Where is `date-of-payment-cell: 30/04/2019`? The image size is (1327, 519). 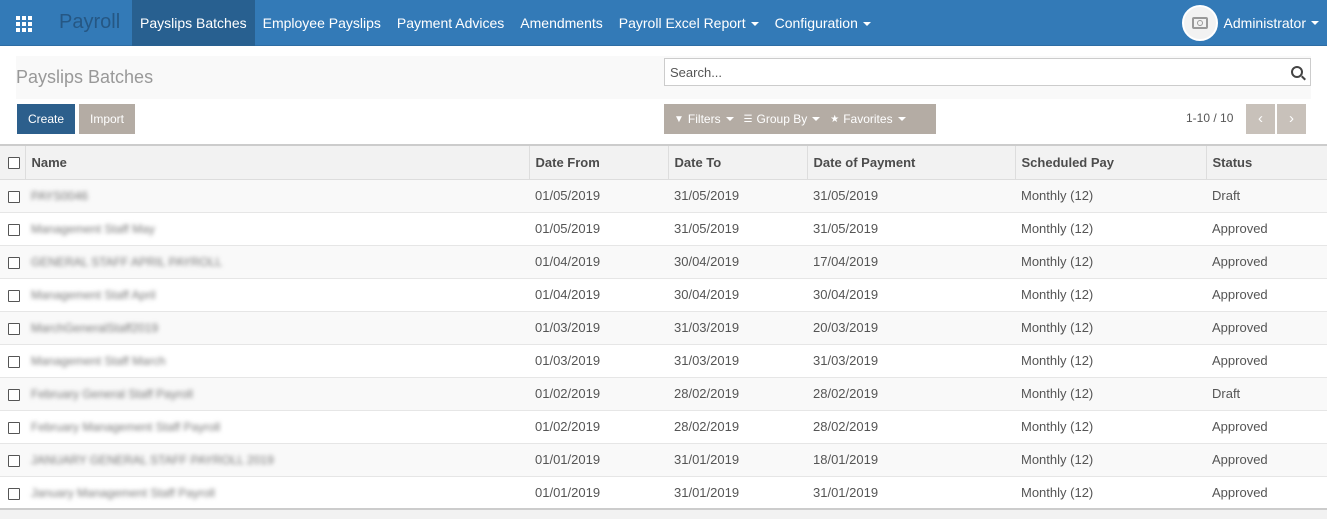 date-of-payment-cell: 30/04/2019 is located at coordinates (846, 294).